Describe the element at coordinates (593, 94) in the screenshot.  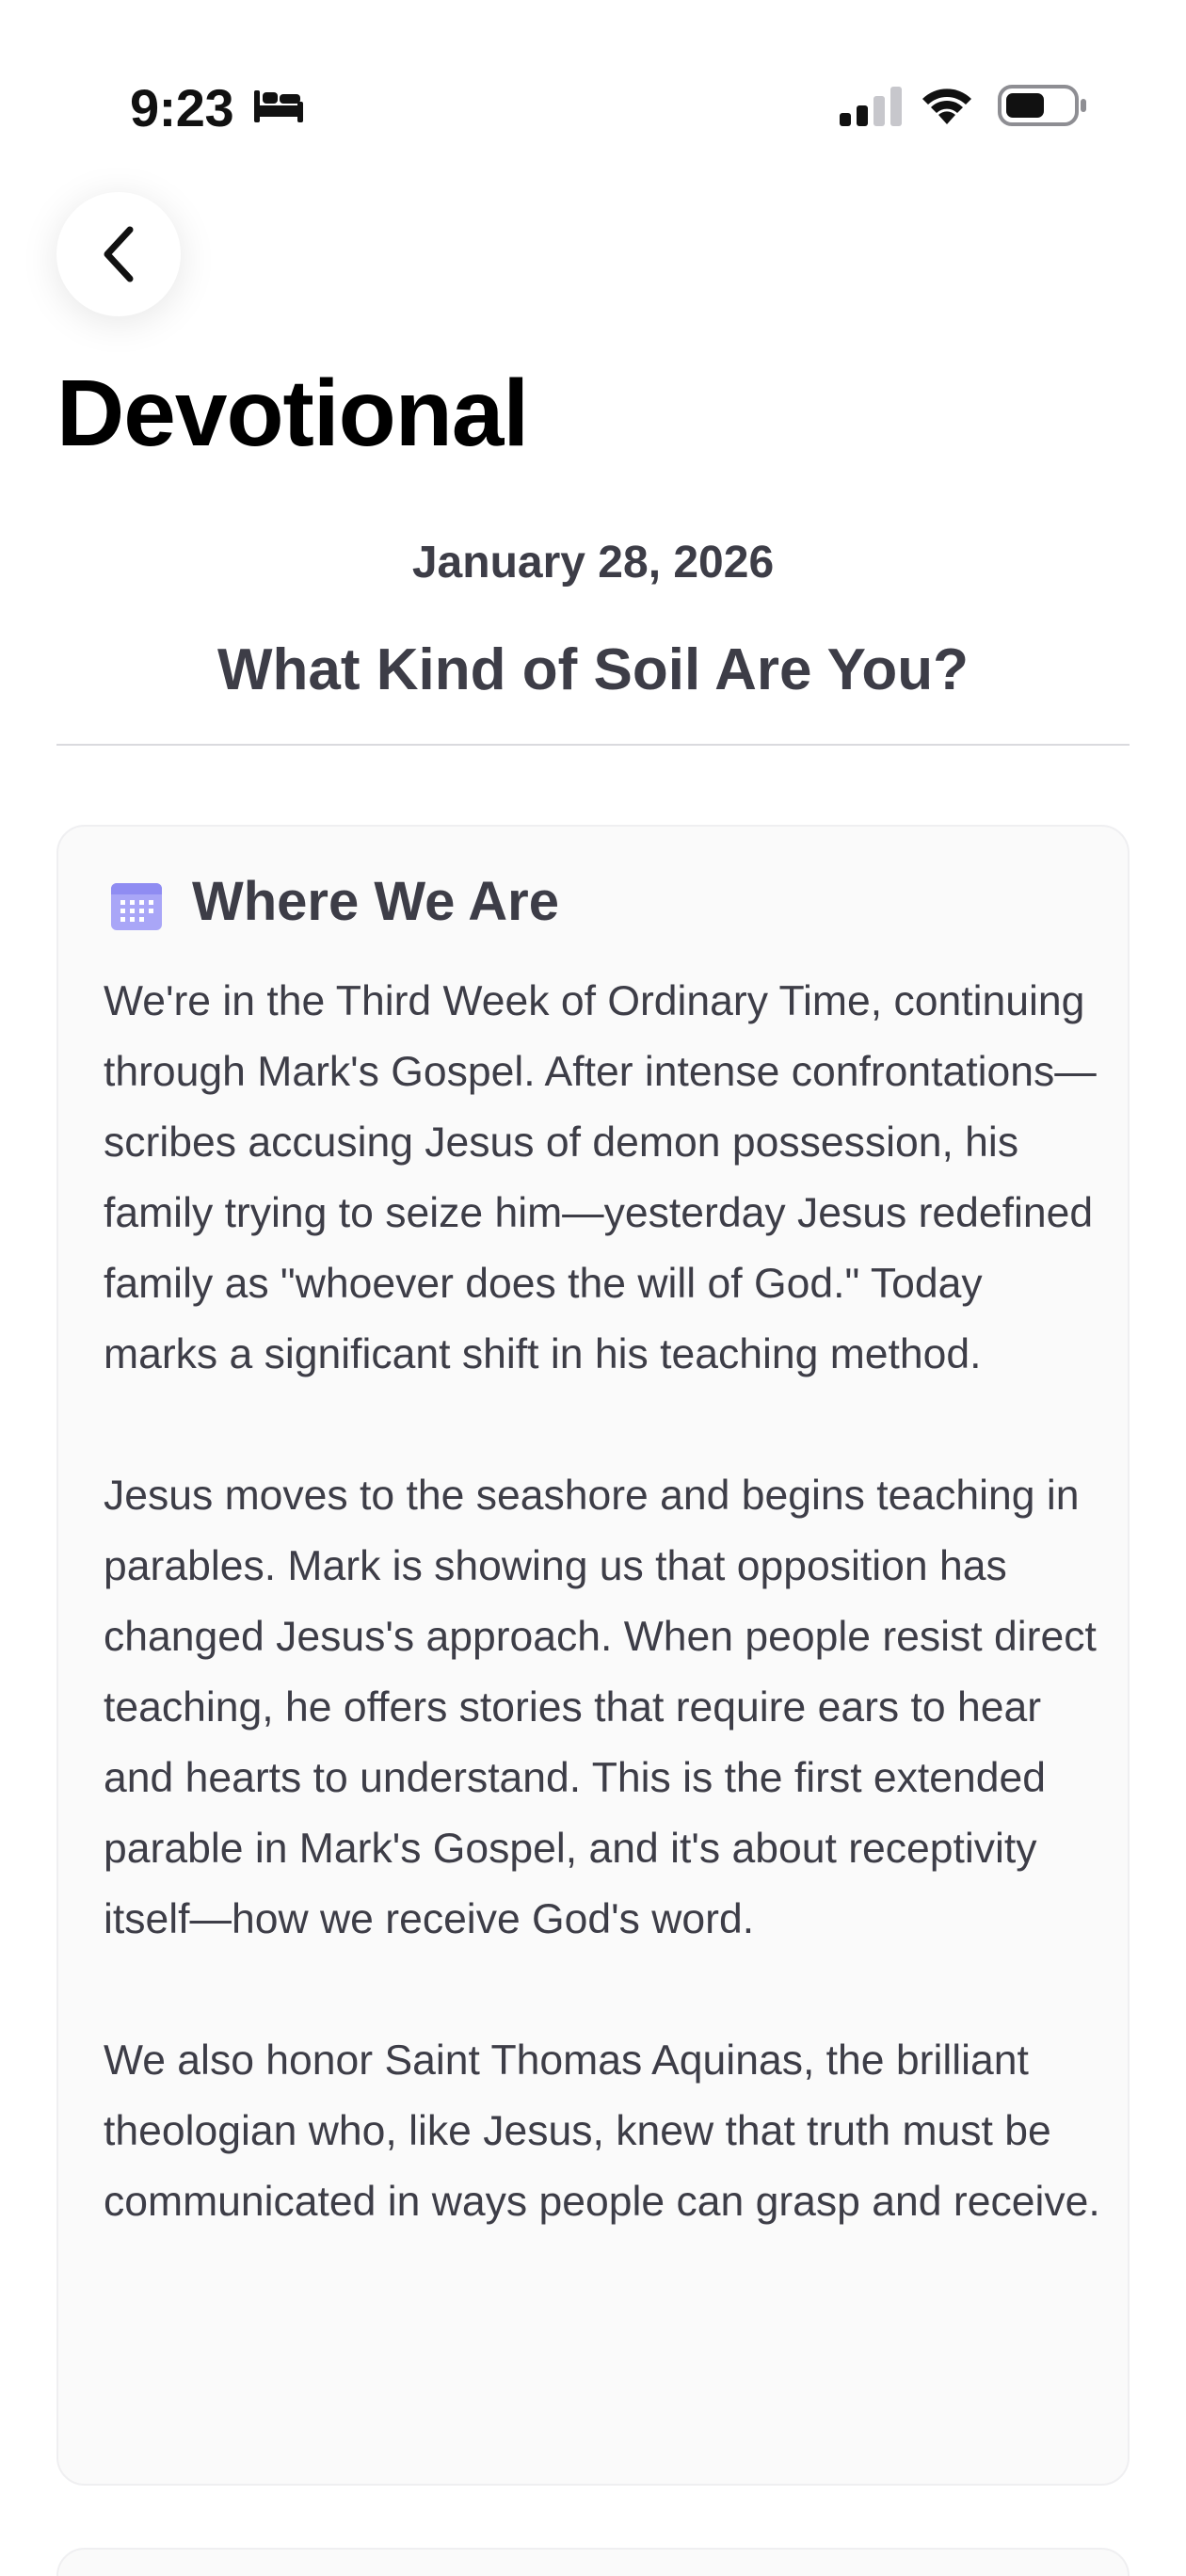
I see `status-bar: 9:23` at that location.